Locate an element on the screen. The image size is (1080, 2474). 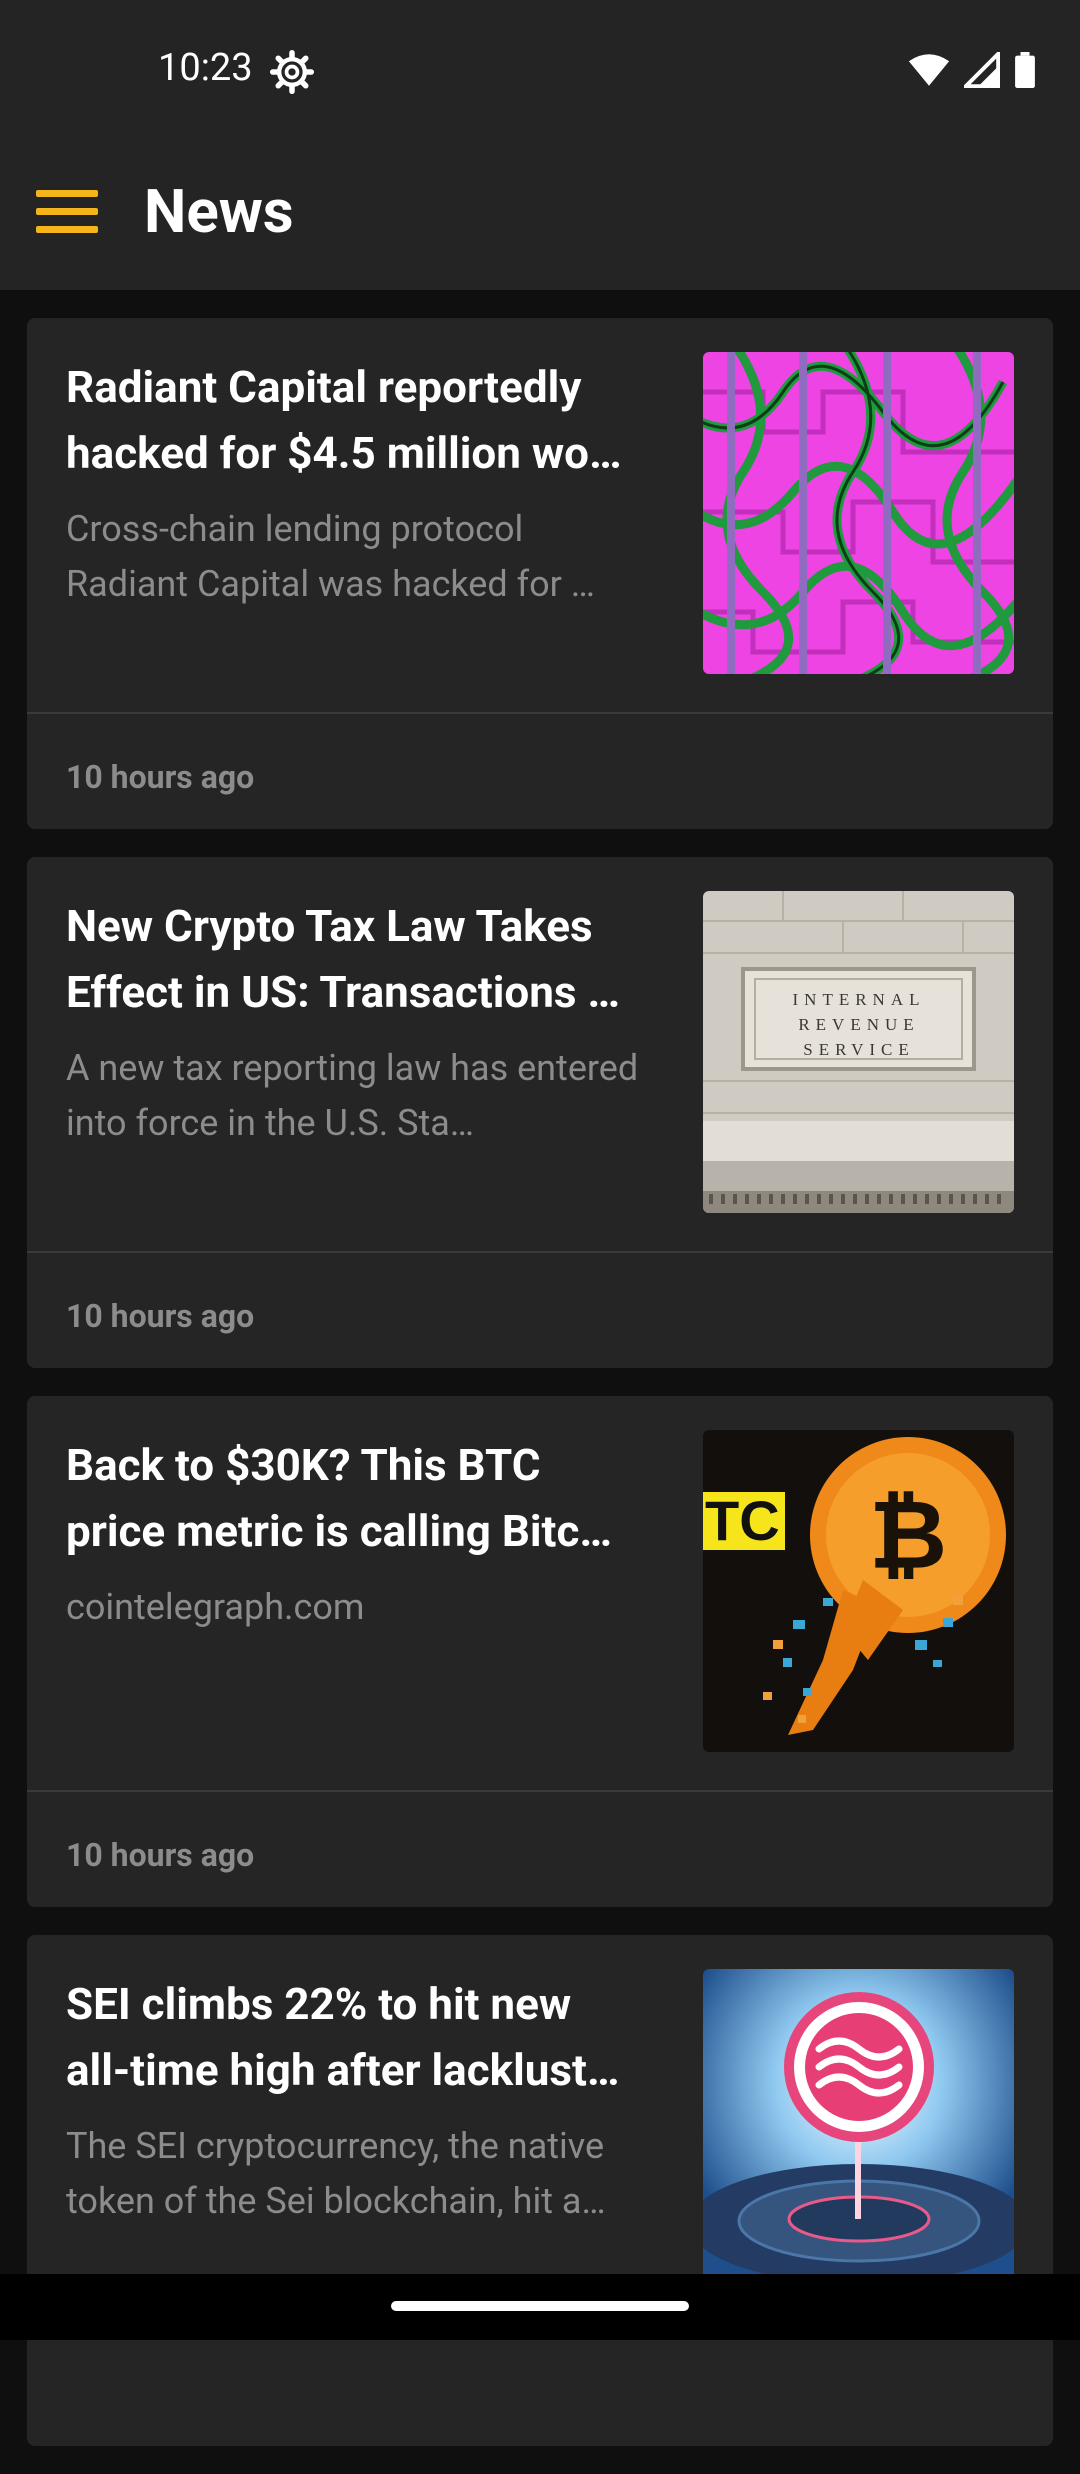
cellular-signal-icon is located at coordinates (982, 70).